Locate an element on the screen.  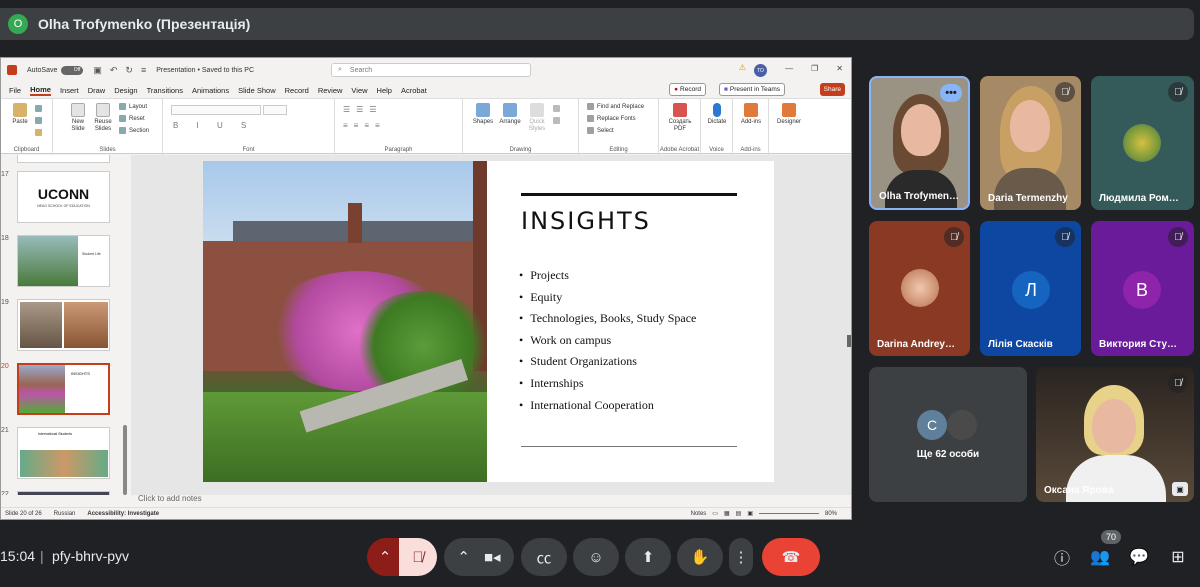
tab-draw: Draw is located at coordinates (97, 90).